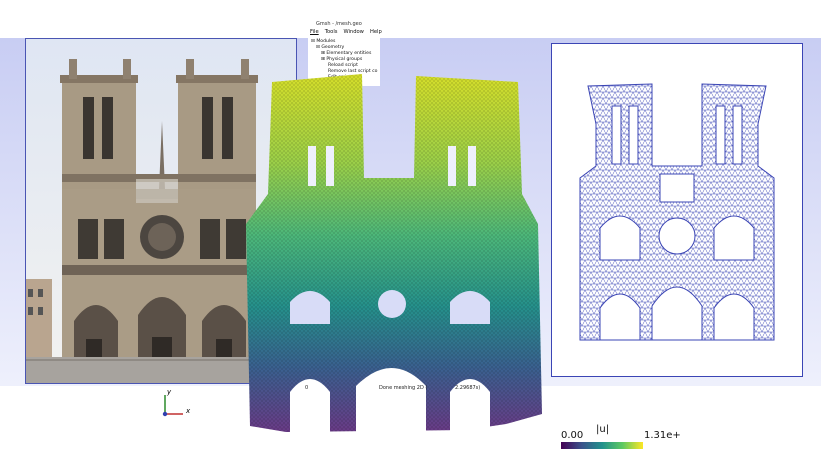 This screenshot has width=821, height=457. What do you see at coordinates (603, 429) in the screenshot?
I see `colorbar-label: |u|` at bounding box center [603, 429].